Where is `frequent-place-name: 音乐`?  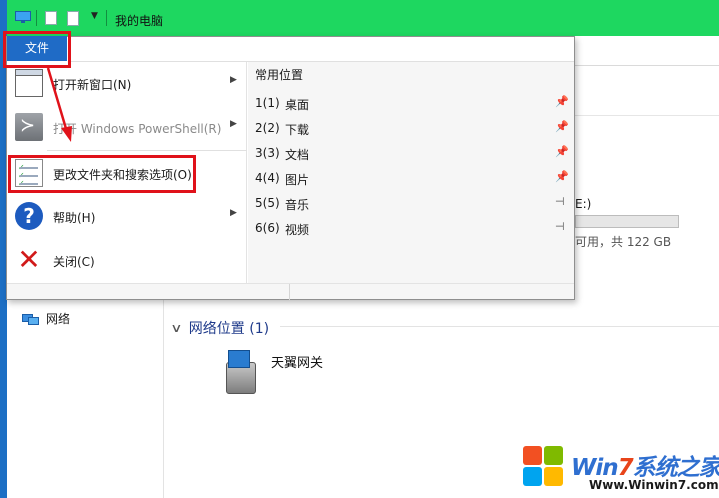 frequent-place-name: 音乐 is located at coordinates (297, 205).